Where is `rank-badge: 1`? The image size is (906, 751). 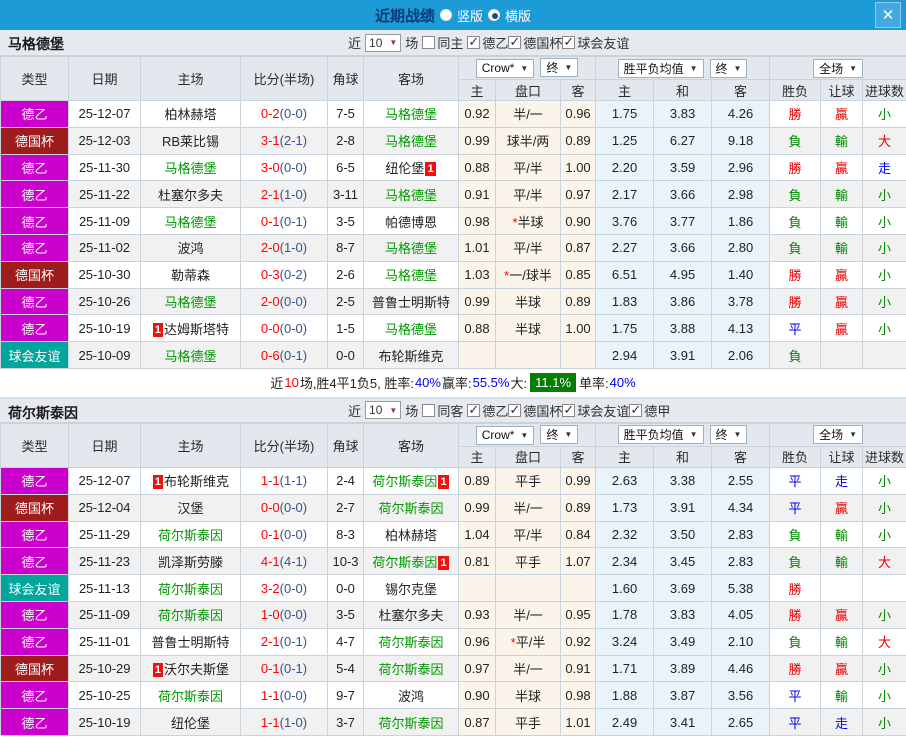
rank-badge: 1 is located at coordinates (158, 669).